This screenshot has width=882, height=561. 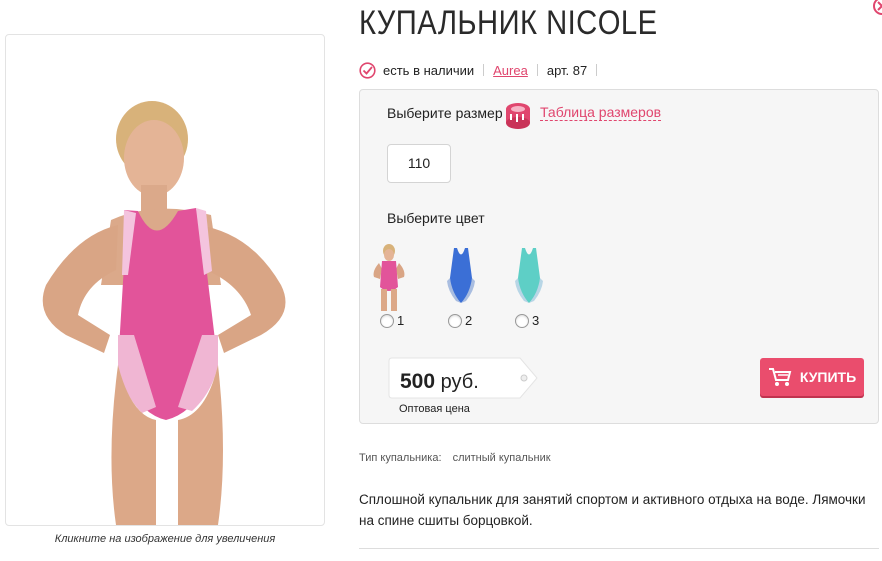 What do you see at coordinates (284, 510) in the screenshot?
I see `zoom-icon` at bounding box center [284, 510].